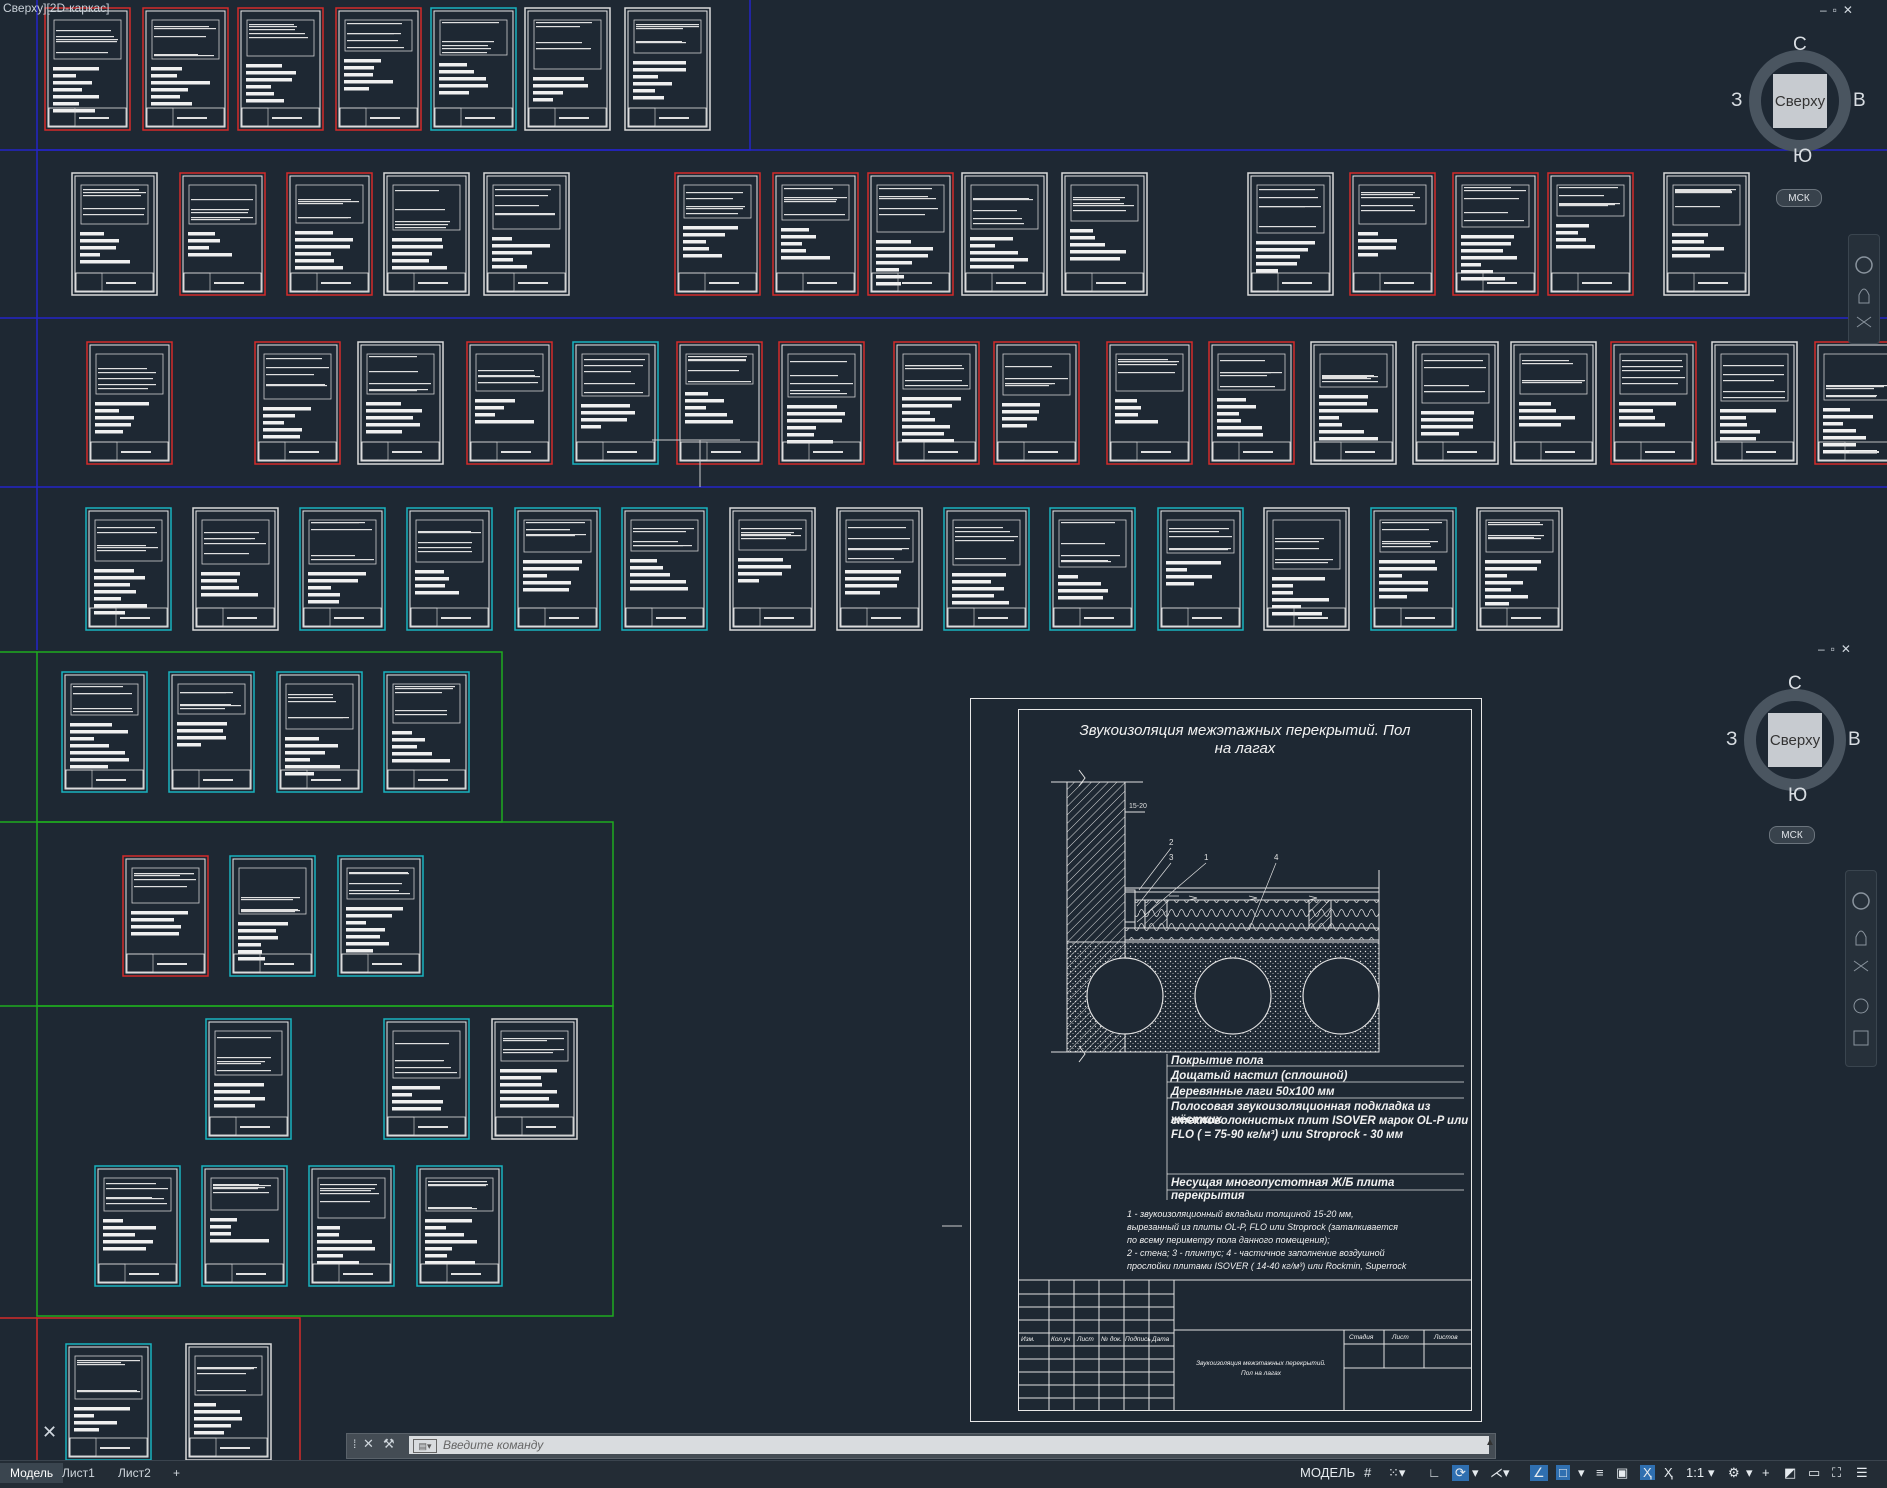  What do you see at coordinates (1790, 1473) in the screenshot?
I see `isolate-objects-icon: ◩` at bounding box center [1790, 1473].